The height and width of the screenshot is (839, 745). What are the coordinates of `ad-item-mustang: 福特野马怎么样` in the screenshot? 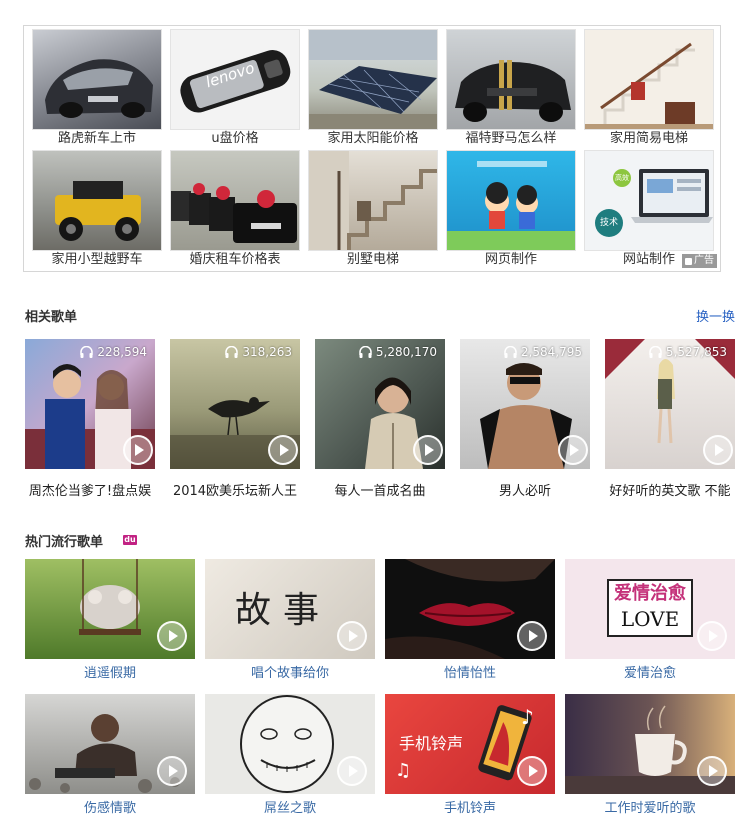 It's located at (511, 88).